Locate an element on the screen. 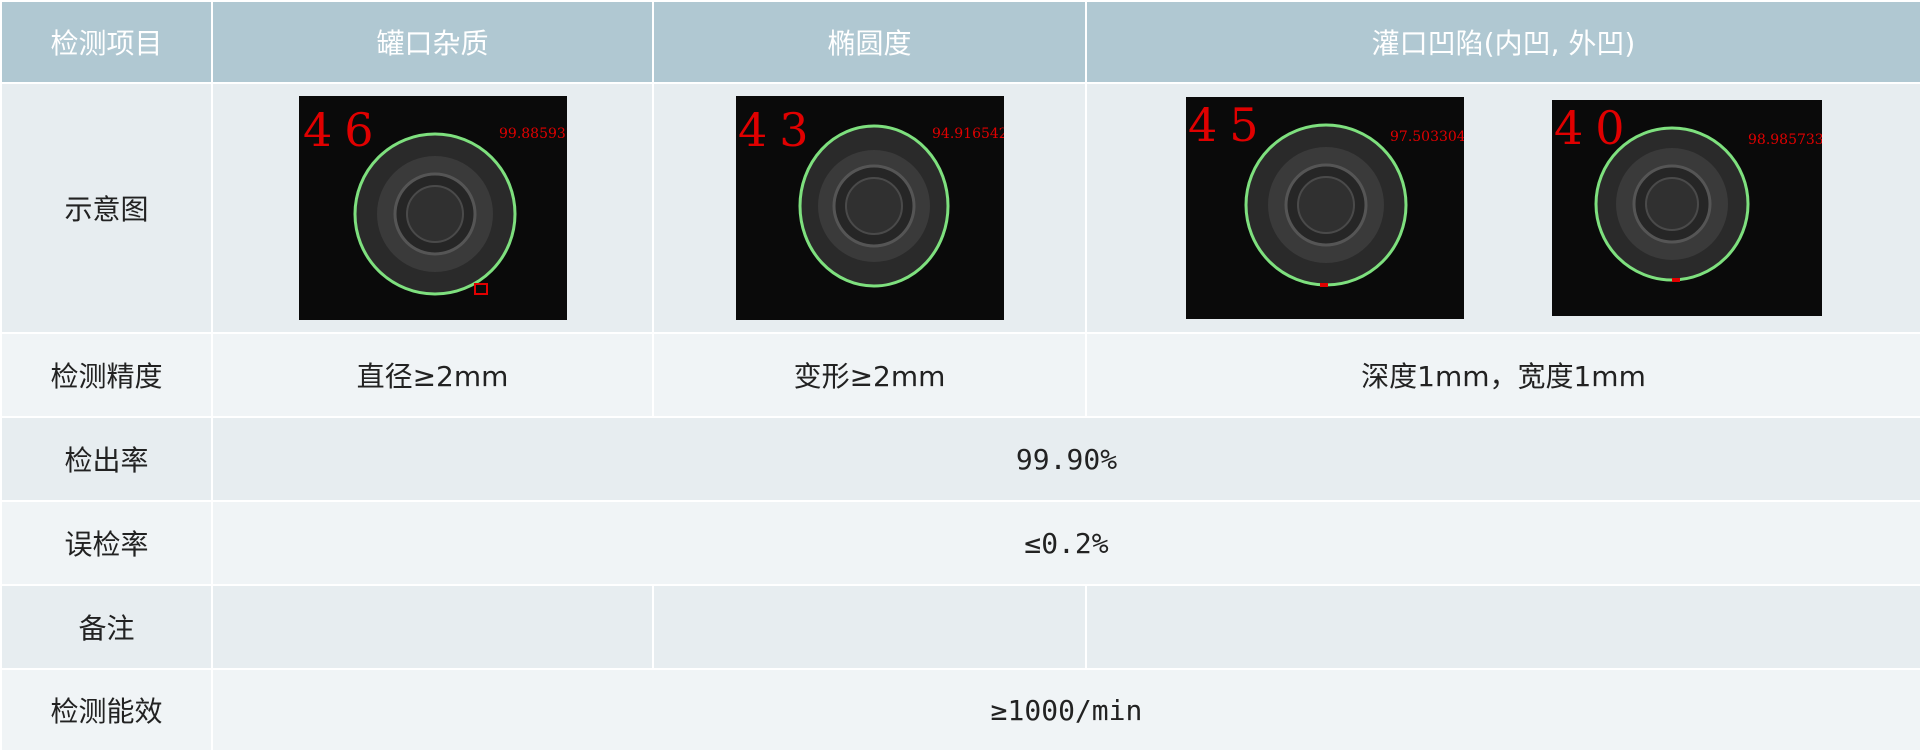 The width and height of the screenshot is (1920, 752). header-row: 检测项目 罐口杂质 椭圆度 灌口凹陷(内凹, 外凹) is located at coordinates (960, 42).